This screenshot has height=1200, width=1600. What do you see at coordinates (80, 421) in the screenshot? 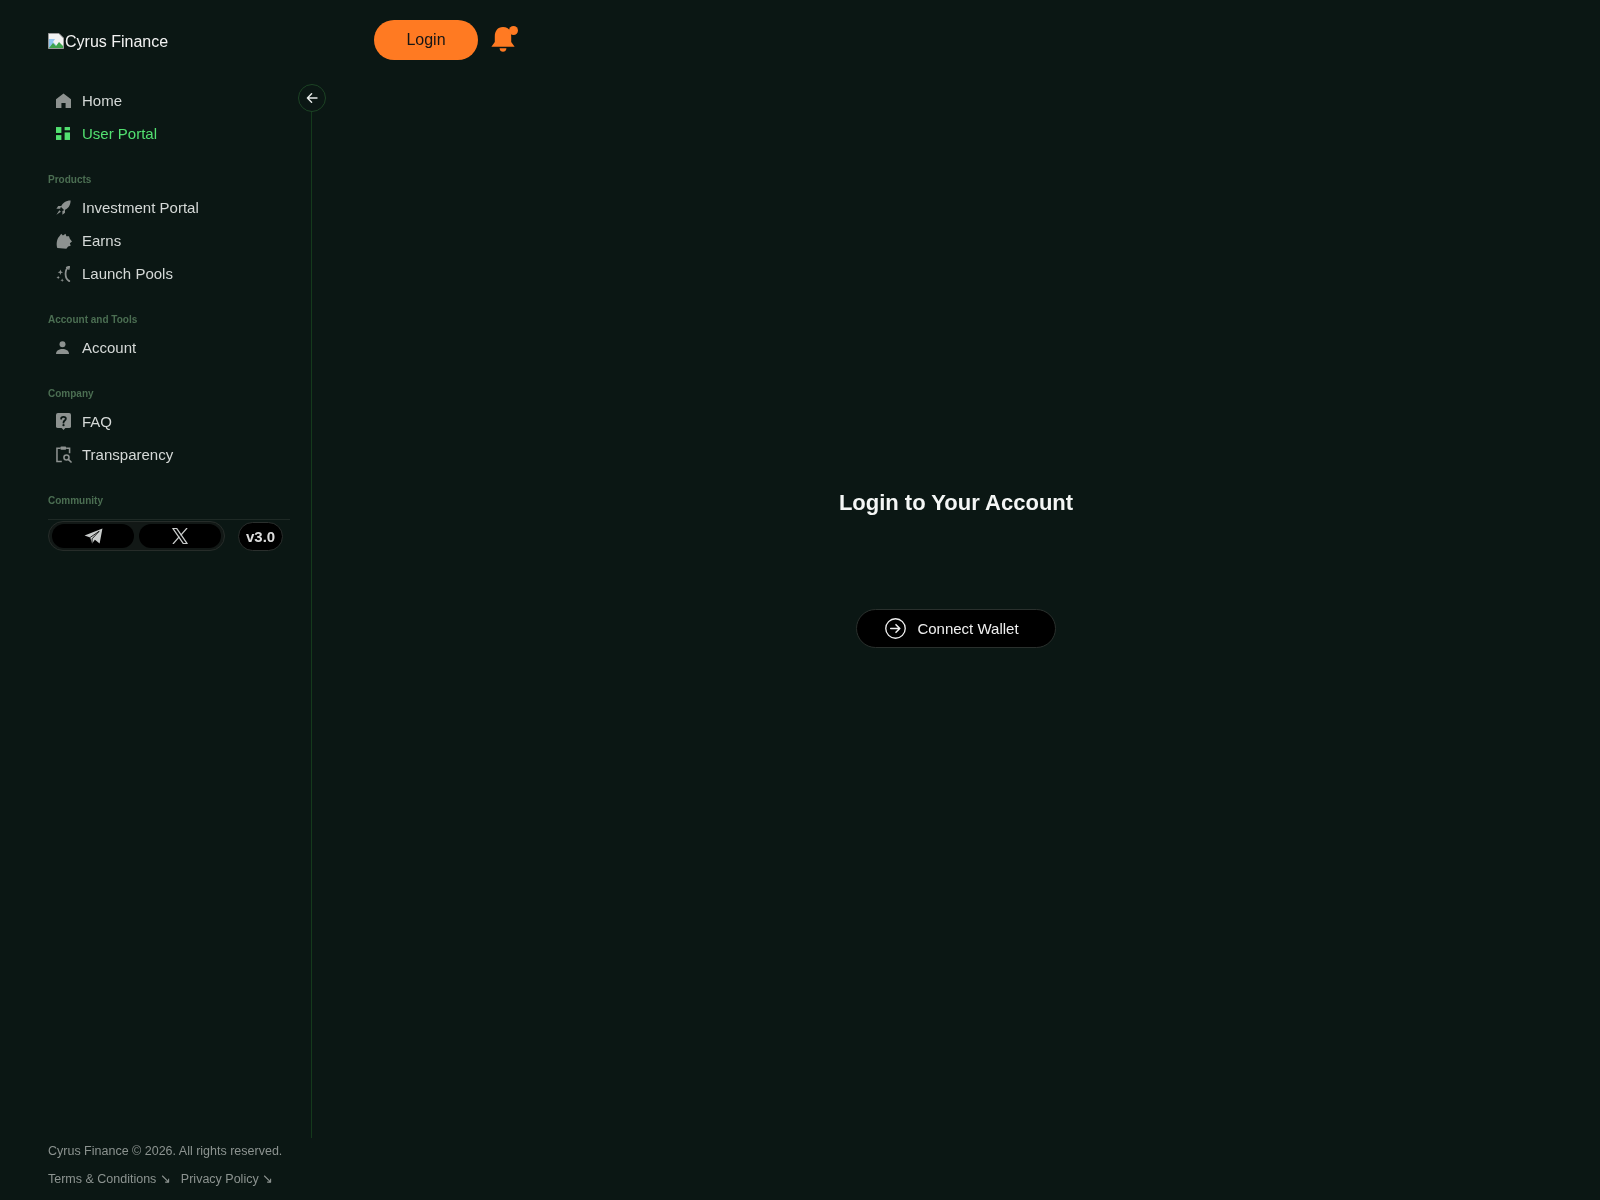
I see `nav-item: FAQ` at bounding box center [80, 421].